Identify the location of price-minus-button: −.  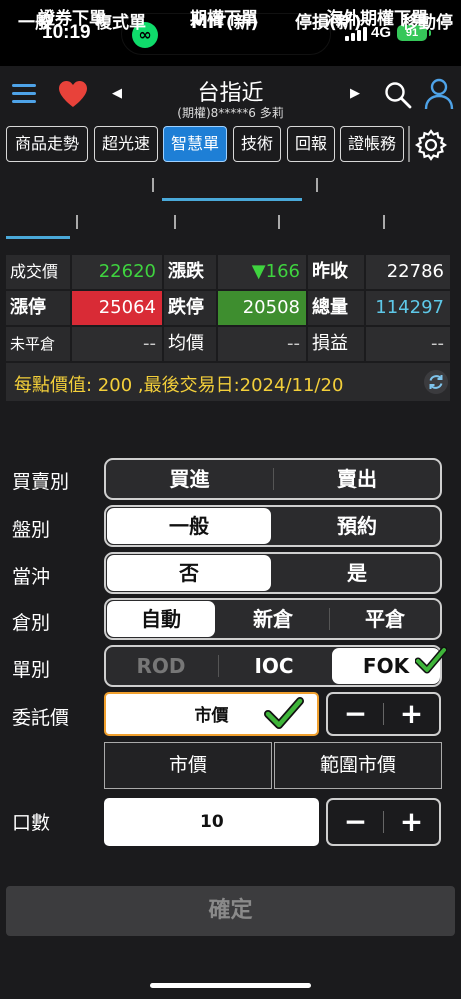
(355, 714).